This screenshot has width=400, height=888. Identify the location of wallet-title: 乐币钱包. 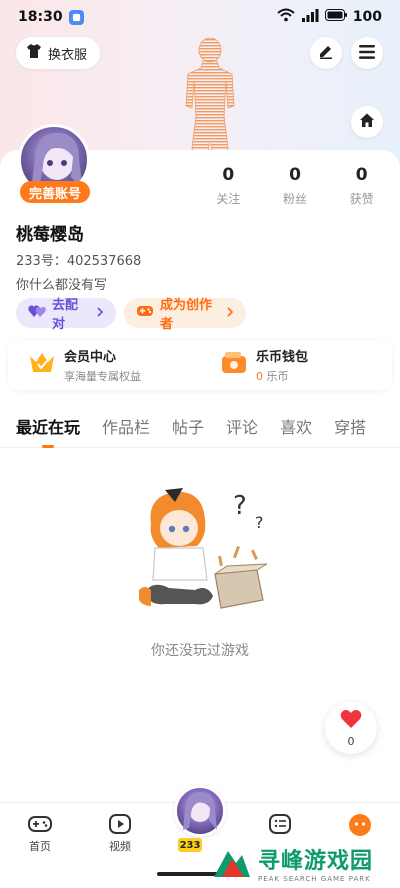
(282, 357).